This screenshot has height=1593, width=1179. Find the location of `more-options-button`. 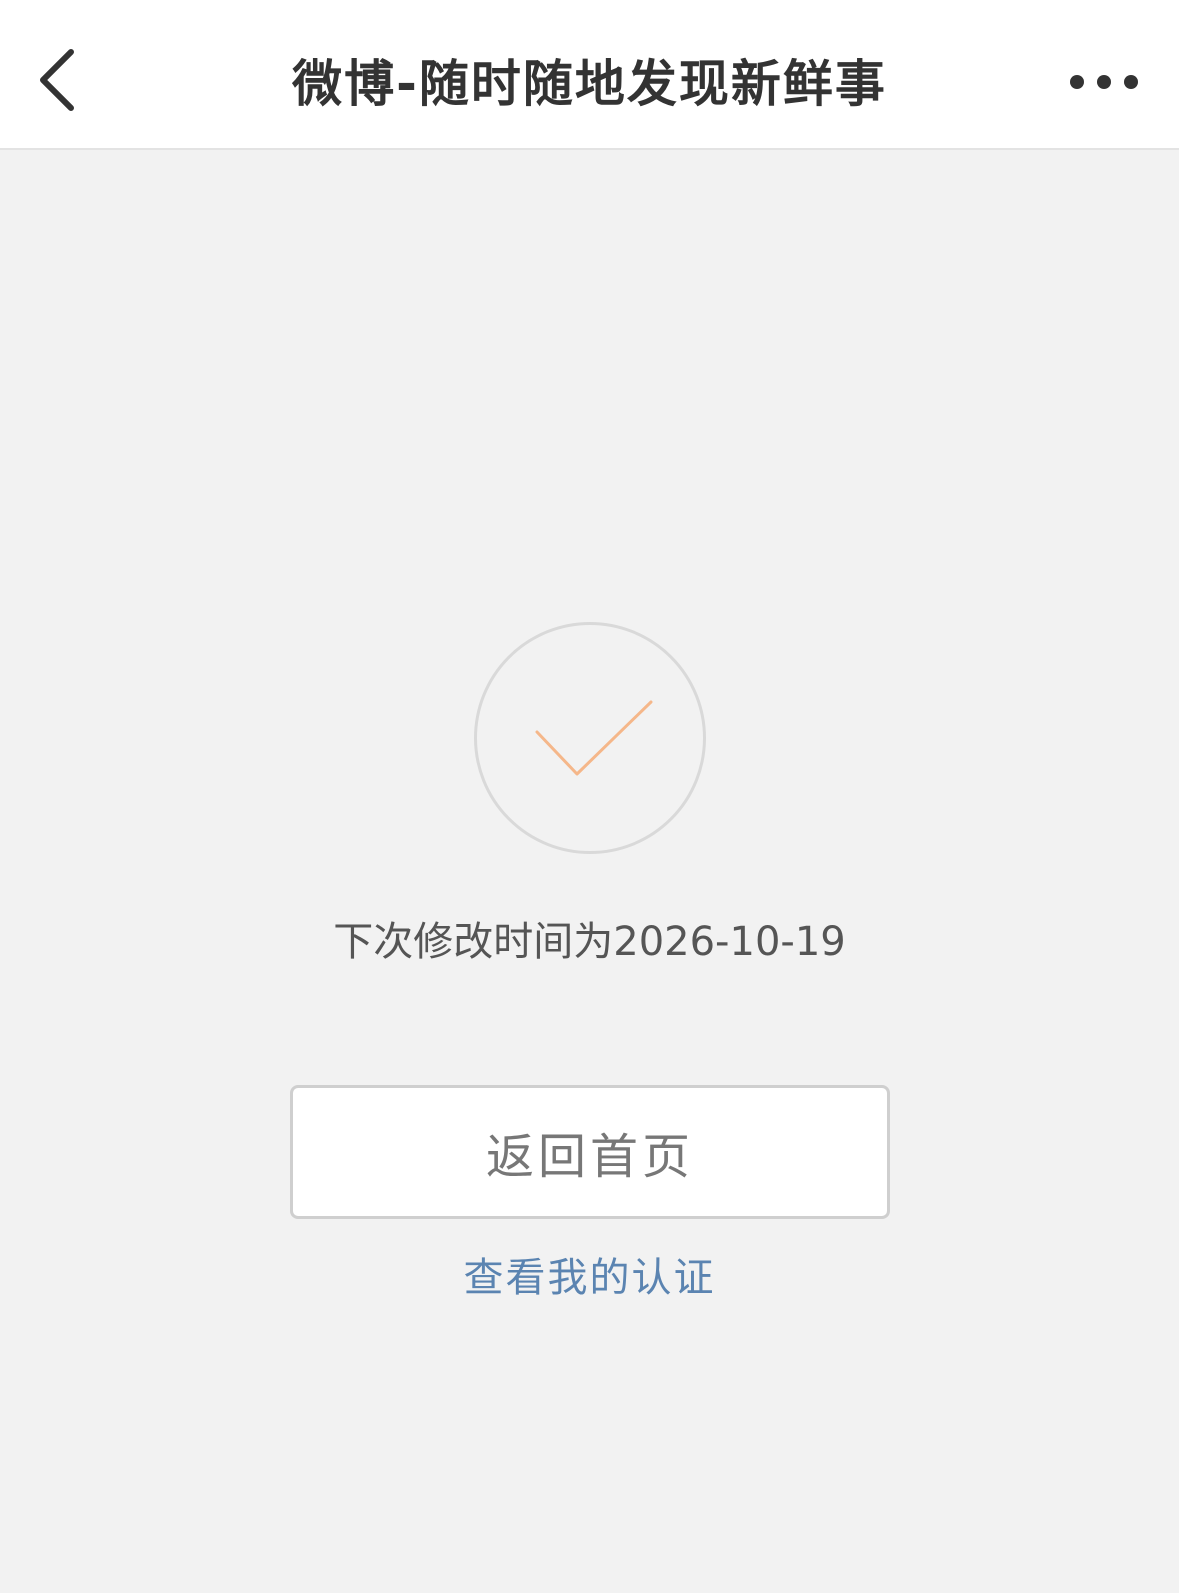

more-options-button is located at coordinates (1104, 82).